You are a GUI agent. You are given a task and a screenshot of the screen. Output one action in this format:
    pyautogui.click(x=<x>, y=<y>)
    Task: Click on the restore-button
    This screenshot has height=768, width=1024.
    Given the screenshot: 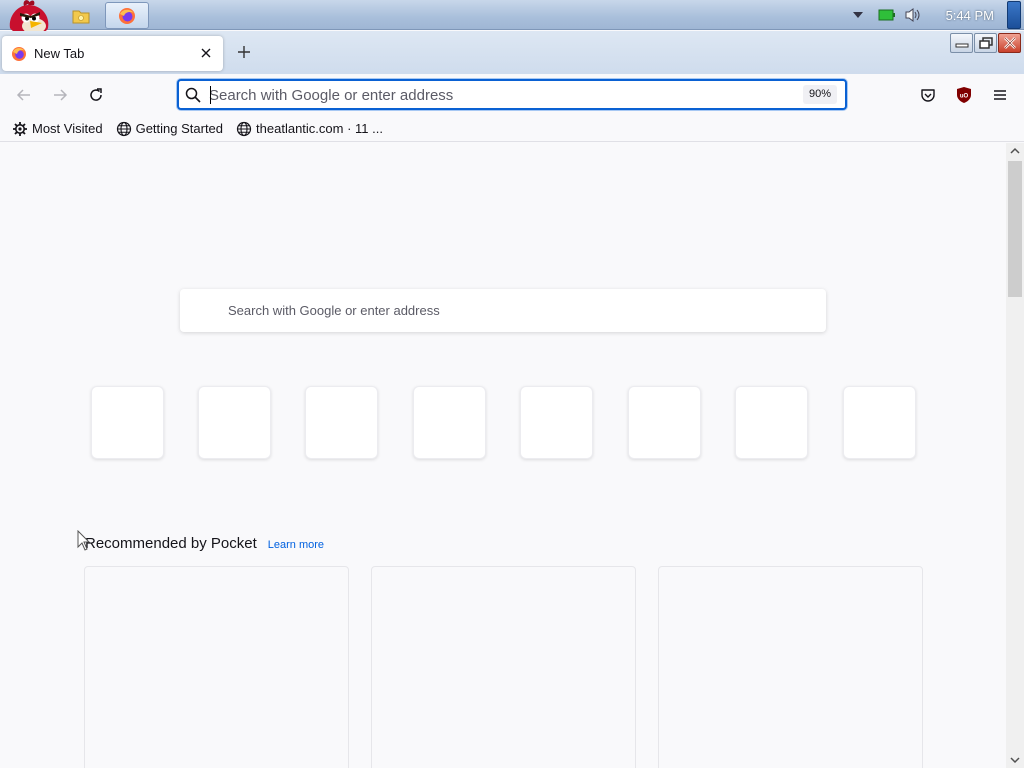 What is the action you would take?
    pyautogui.click(x=985, y=43)
    